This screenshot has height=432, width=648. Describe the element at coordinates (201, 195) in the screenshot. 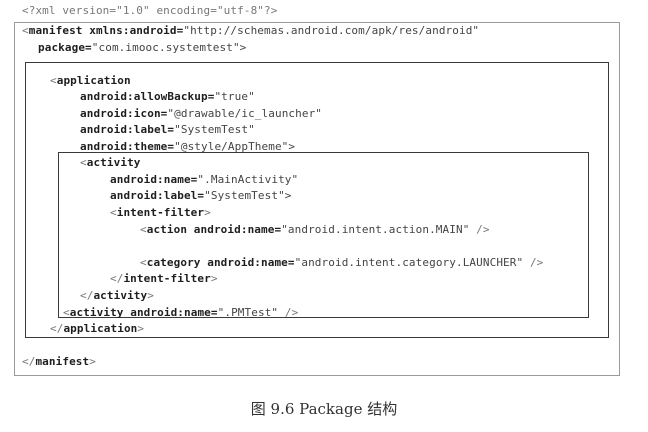

I see `activity-label-line: android:label="SystemTest">` at that location.